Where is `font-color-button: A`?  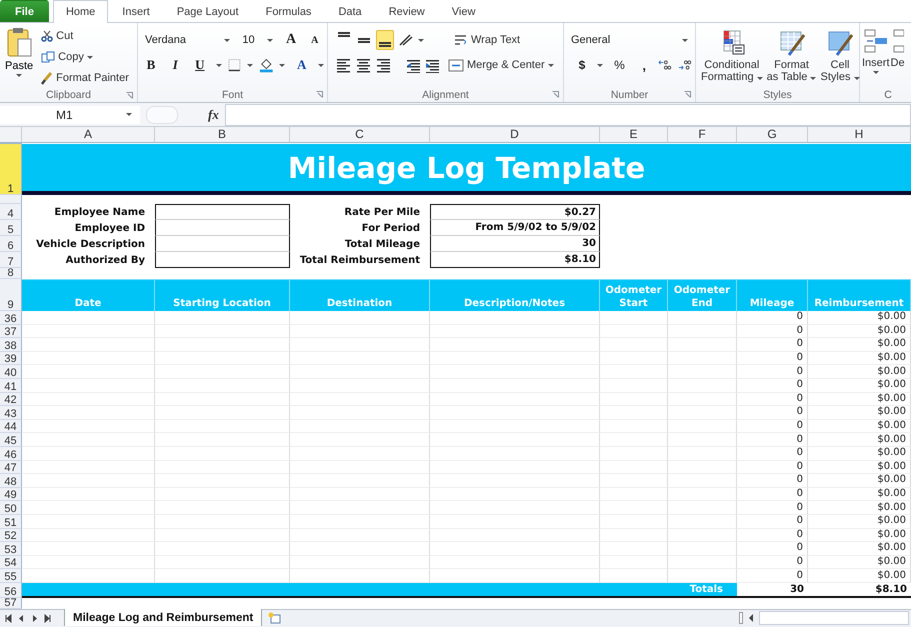 font-color-button: A is located at coordinates (301, 65).